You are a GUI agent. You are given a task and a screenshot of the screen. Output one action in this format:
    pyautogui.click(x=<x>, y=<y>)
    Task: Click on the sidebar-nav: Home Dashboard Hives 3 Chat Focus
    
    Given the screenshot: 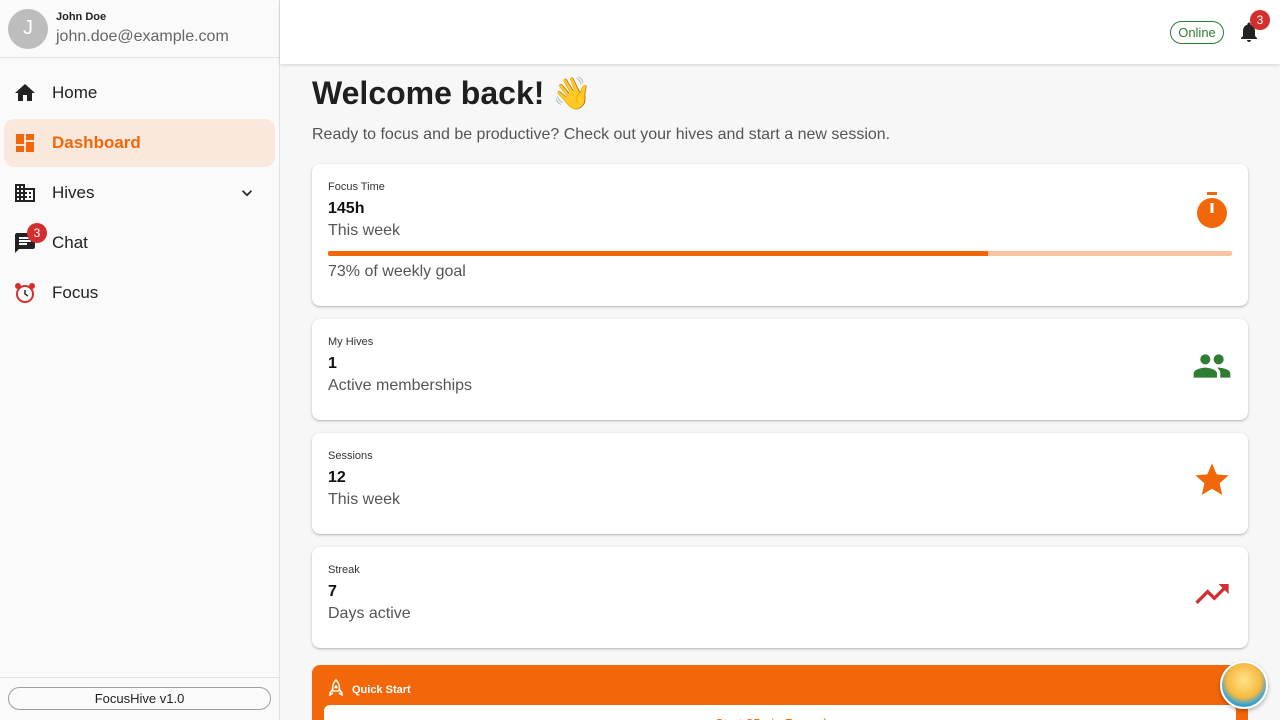 What is the action you would take?
    pyautogui.click(x=139, y=187)
    